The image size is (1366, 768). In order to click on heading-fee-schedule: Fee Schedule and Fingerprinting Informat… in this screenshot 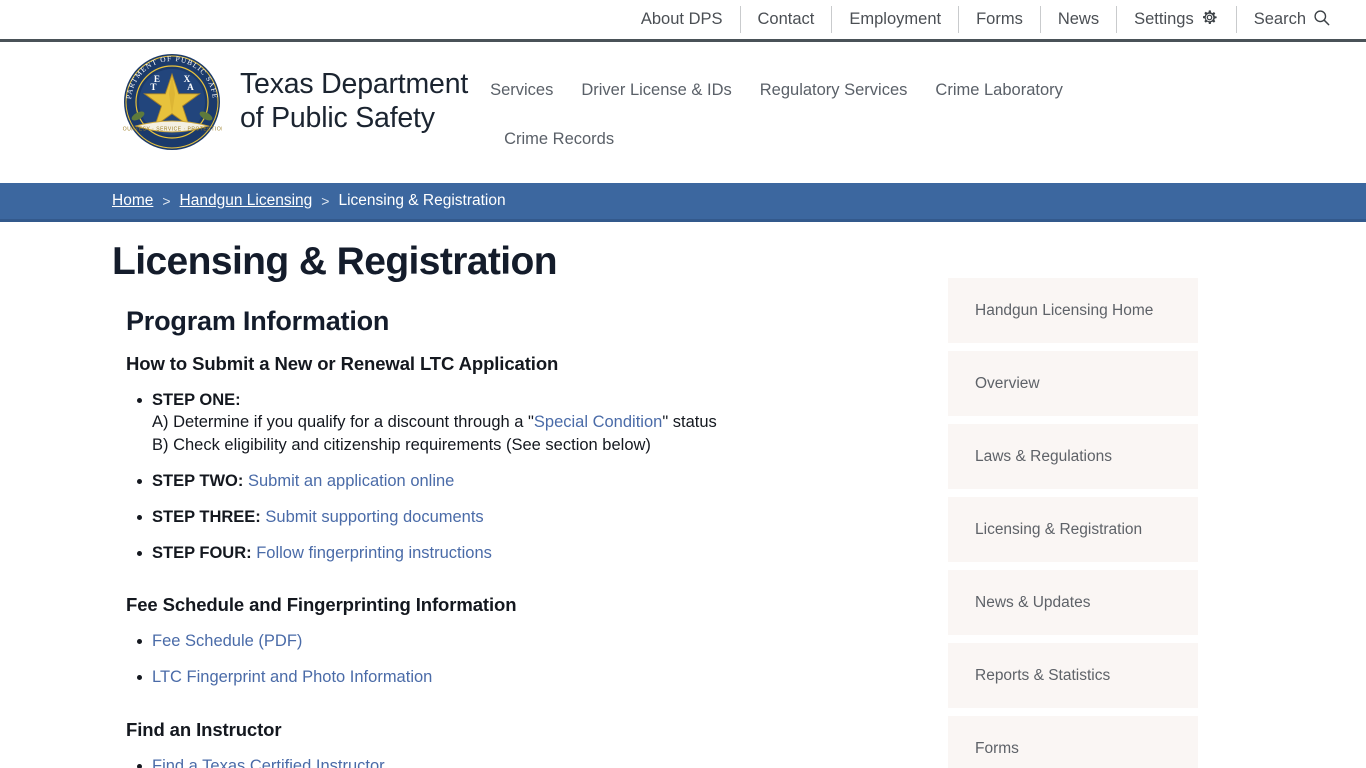, I will do `click(321, 605)`.